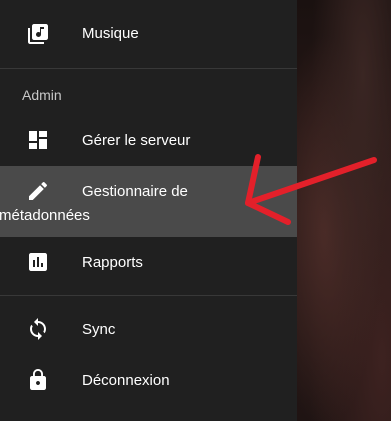 This screenshot has height=421, width=391. Describe the element at coordinates (38, 380) in the screenshot. I see `lock-icon` at that location.